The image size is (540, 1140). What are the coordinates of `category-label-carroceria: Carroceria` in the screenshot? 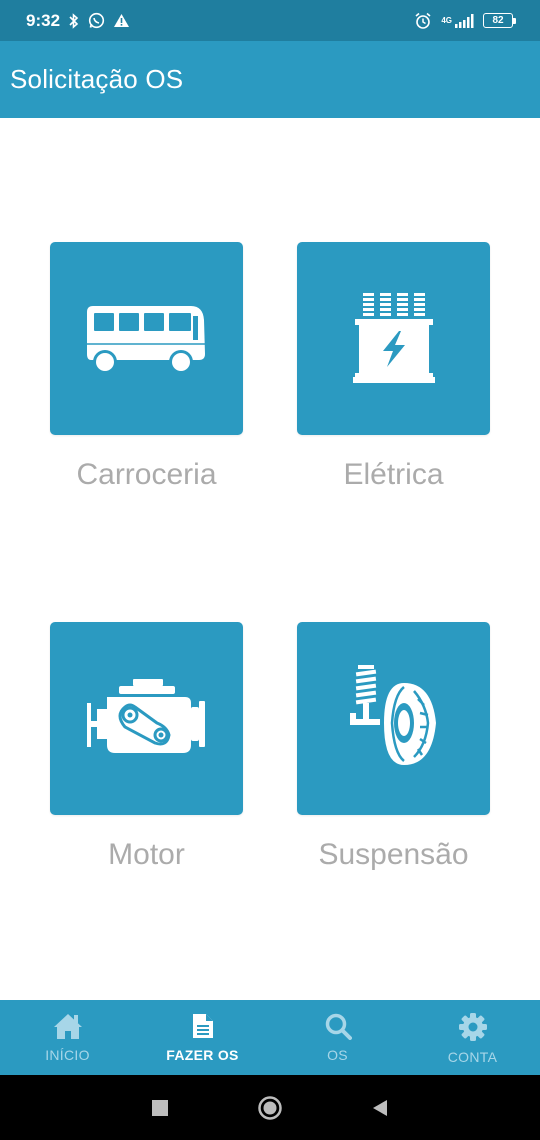 It's located at (146, 474).